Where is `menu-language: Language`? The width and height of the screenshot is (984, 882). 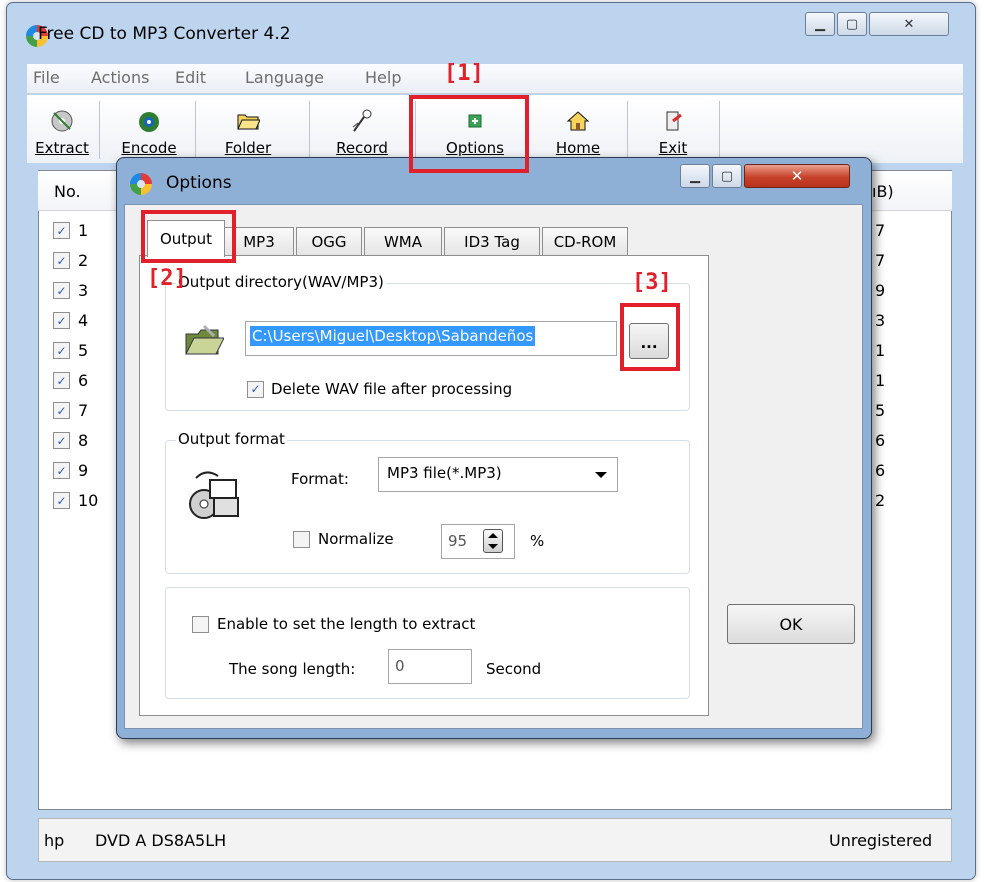
menu-language: Language is located at coordinates (284, 77).